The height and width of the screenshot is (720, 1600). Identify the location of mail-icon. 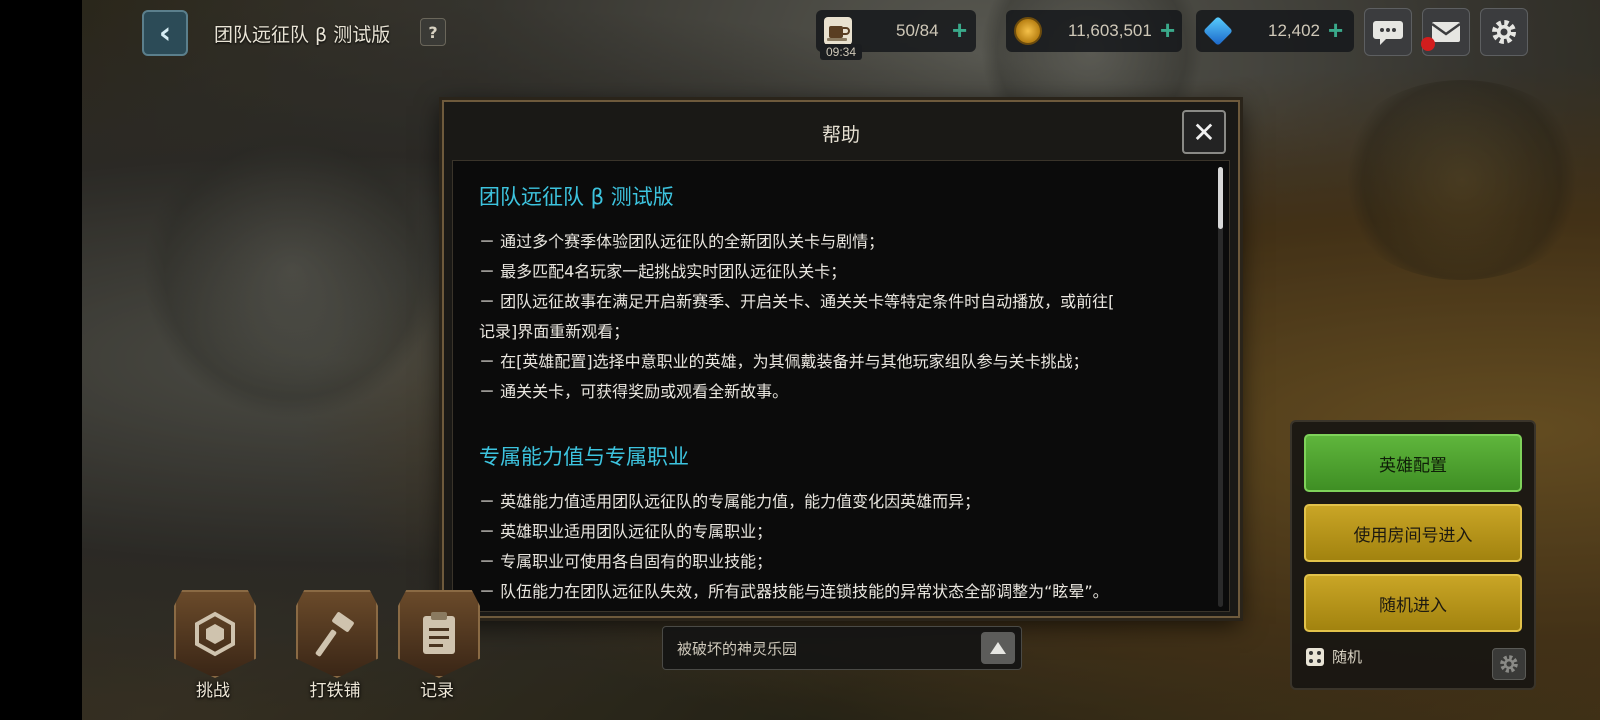
(1446, 32).